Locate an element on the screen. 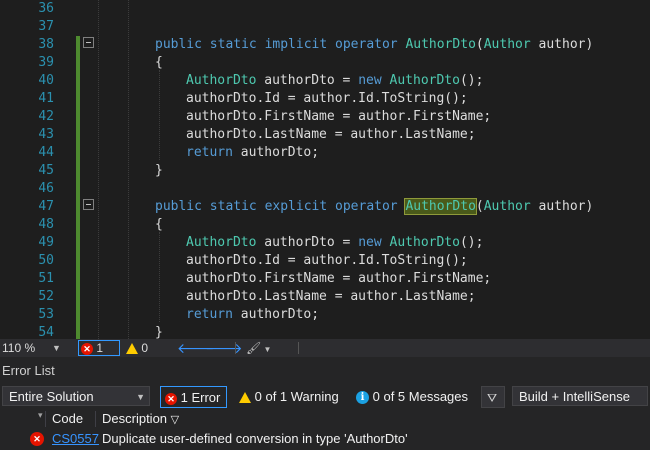 The image size is (650, 450). code-line: 41 authorDto.Id = author.Id.ToString(); is located at coordinates (325, 99).